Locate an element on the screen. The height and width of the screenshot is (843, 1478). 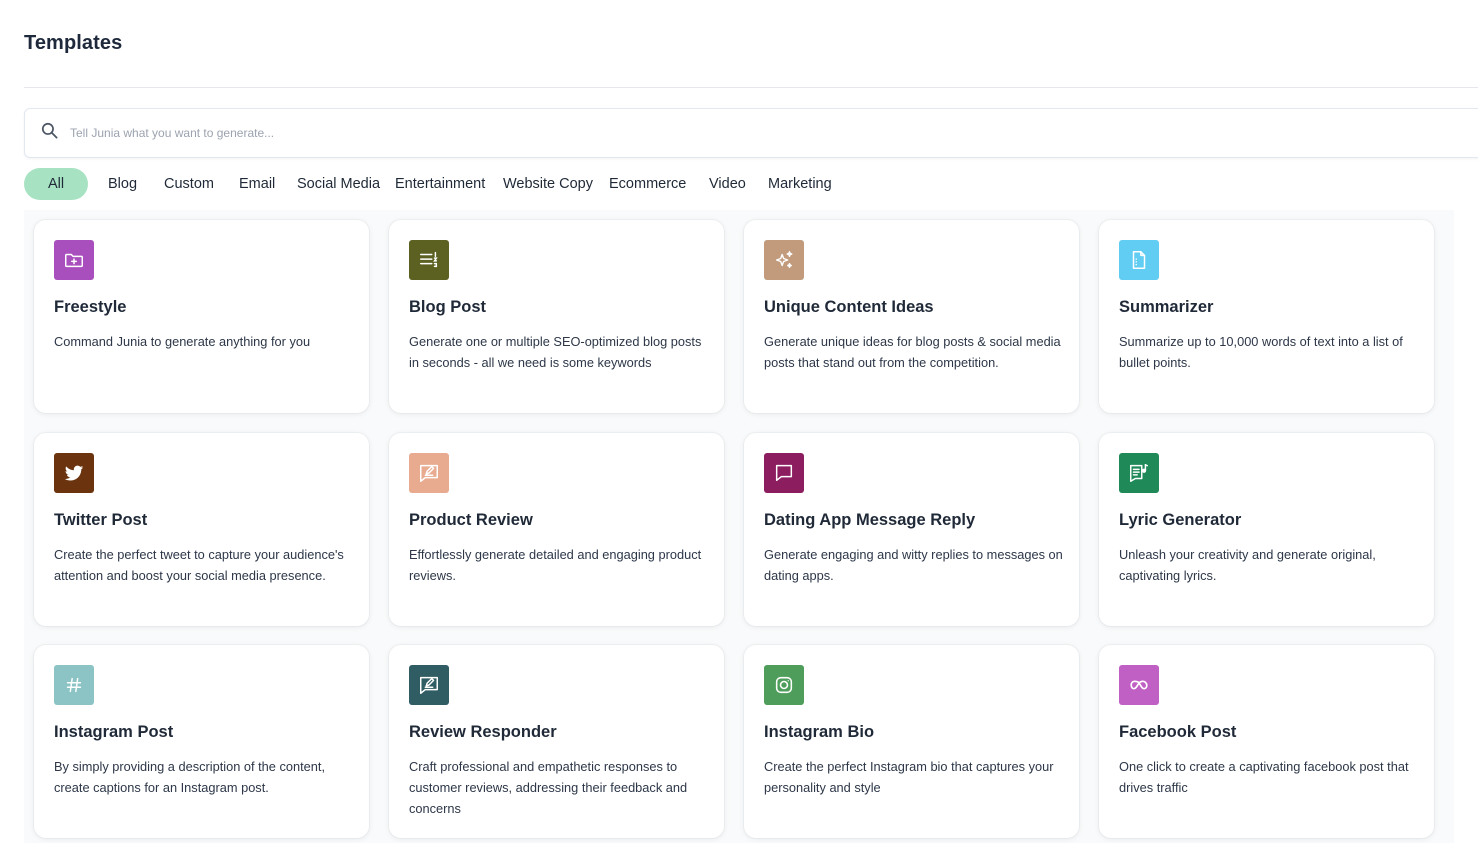
tab-email: Email is located at coordinates (257, 184).